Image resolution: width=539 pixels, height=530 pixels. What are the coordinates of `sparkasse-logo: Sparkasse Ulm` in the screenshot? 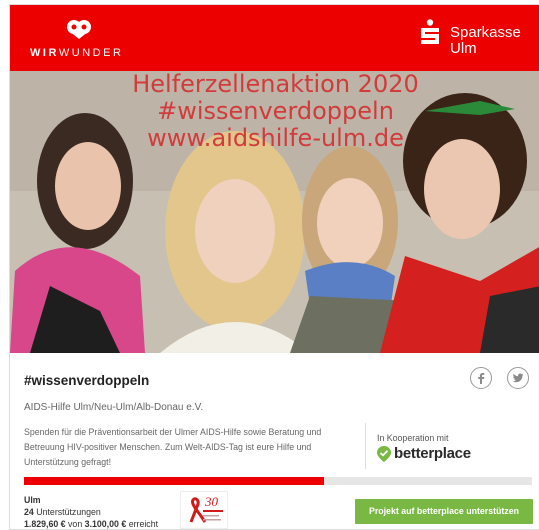 It's located at (474, 37).